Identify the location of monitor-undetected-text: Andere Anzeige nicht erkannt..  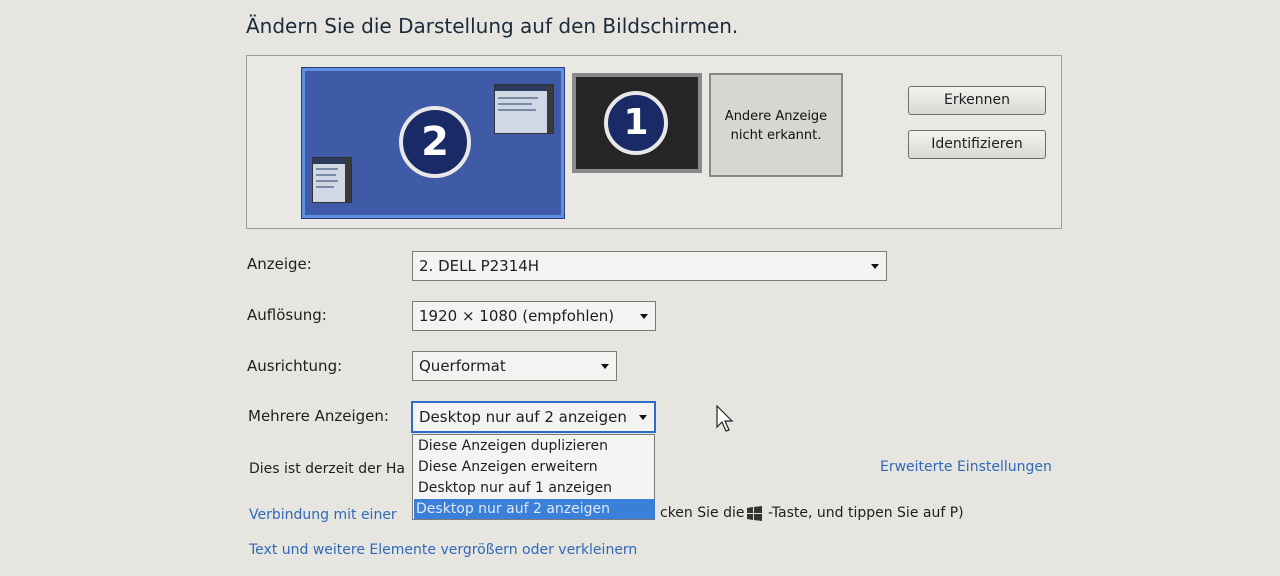
(776, 126).